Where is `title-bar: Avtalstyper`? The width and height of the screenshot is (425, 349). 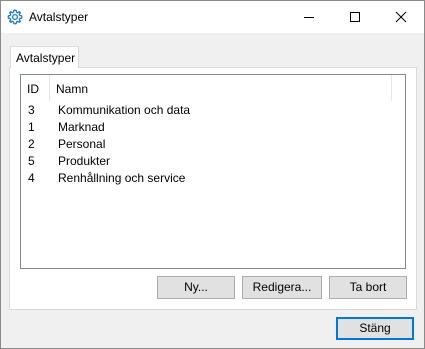 title-bar: Avtalstyper is located at coordinates (212, 17).